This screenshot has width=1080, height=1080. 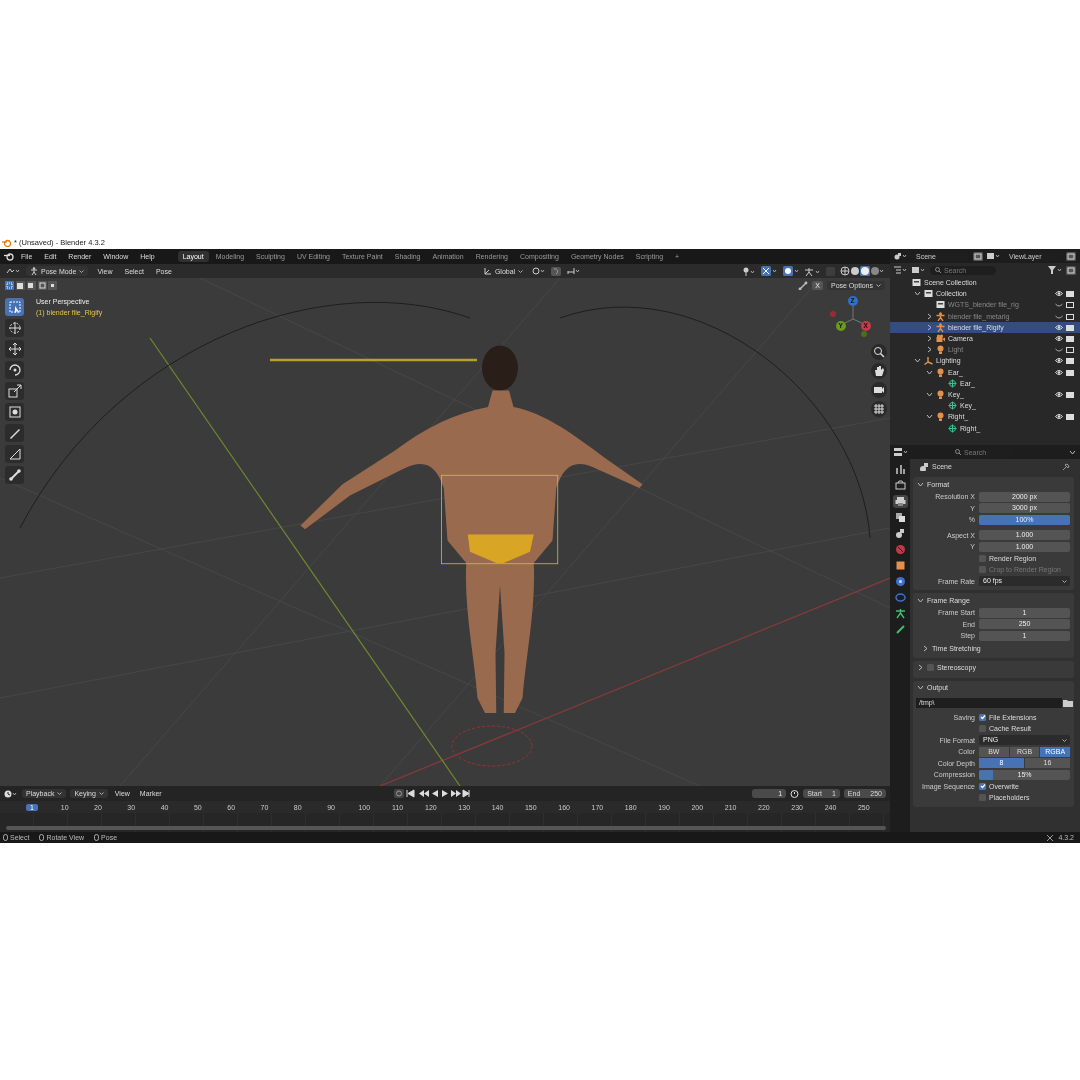 I want to click on snap-icon, so click(x=556, y=271).